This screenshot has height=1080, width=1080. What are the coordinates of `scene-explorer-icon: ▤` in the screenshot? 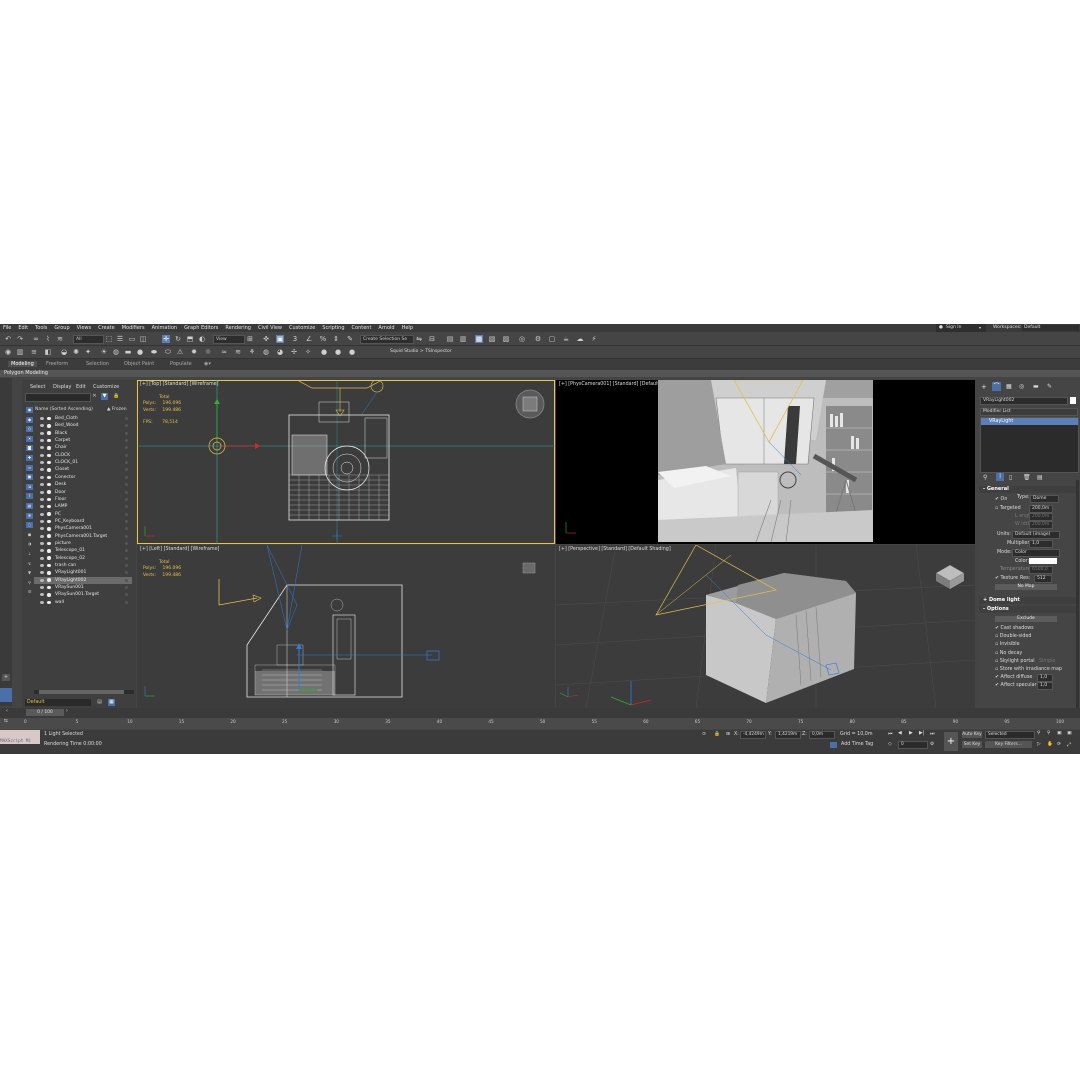 It's located at (450, 339).